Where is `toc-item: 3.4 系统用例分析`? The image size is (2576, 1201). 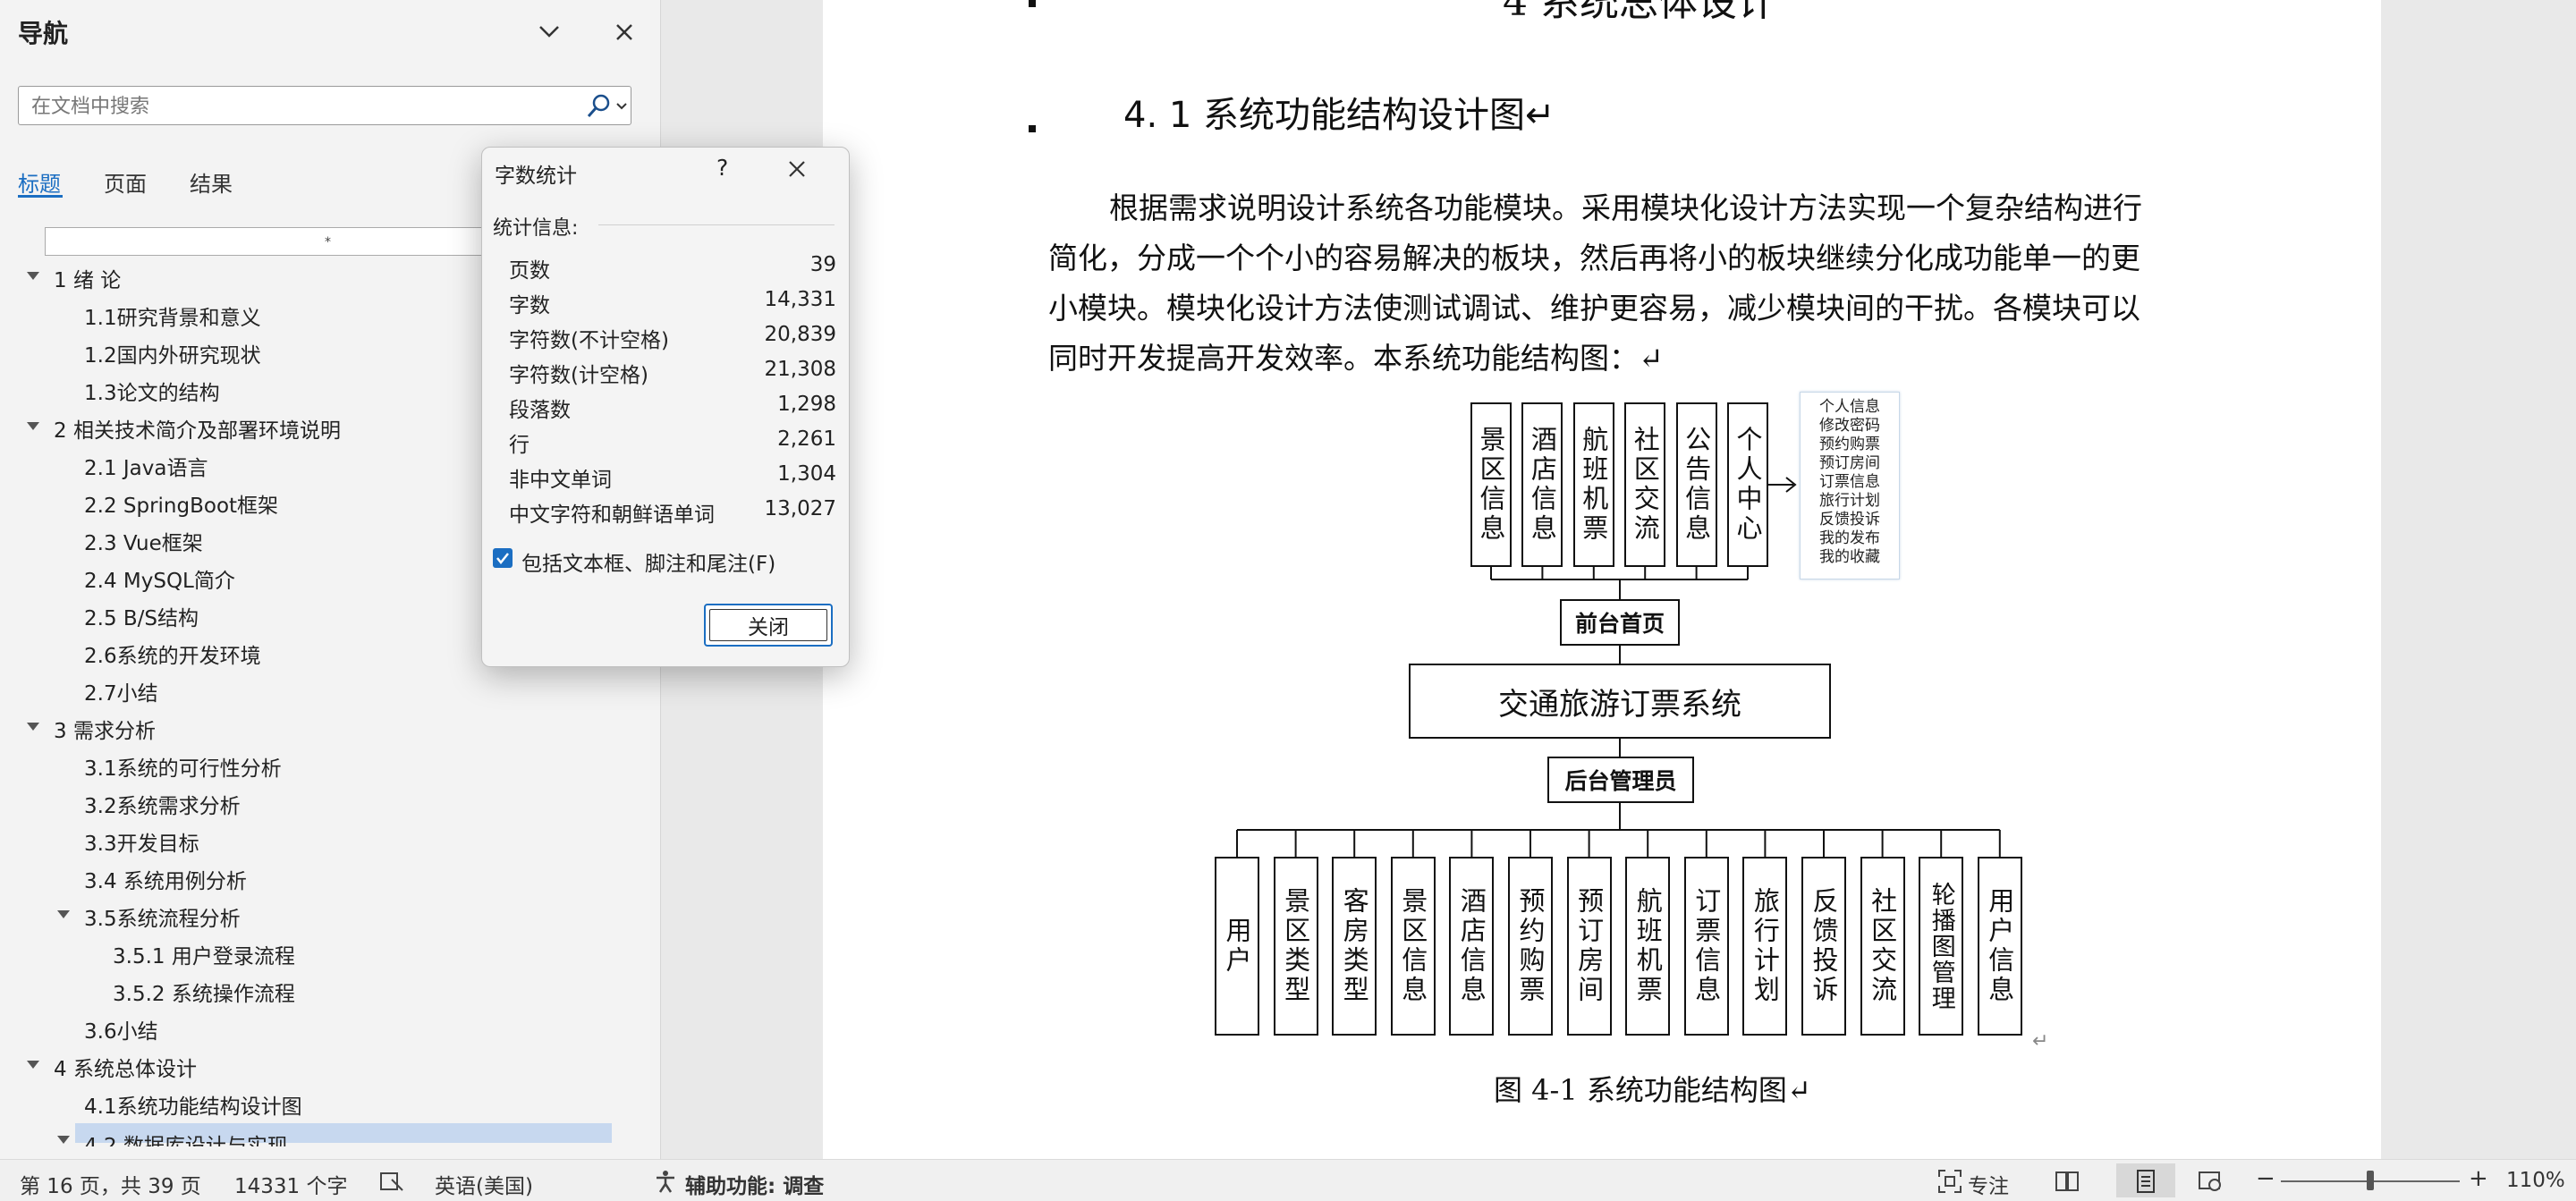
toc-item: 3.4 系统用例分析 is located at coordinates (165, 879).